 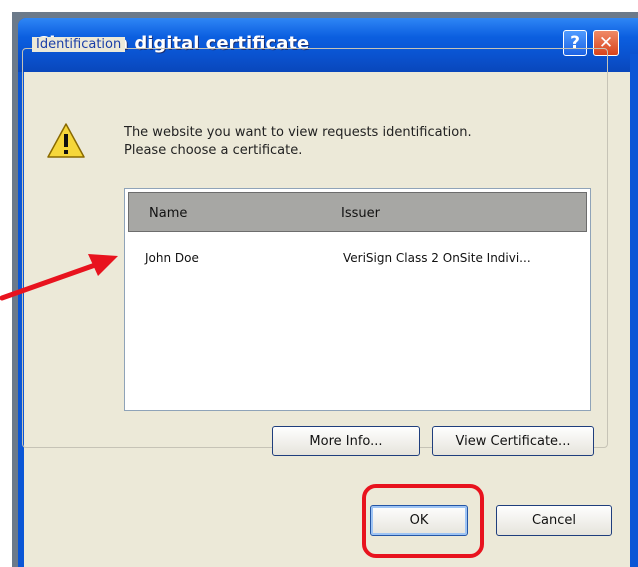 What do you see at coordinates (168, 213) in the screenshot?
I see `column-header-name: Name` at bounding box center [168, 213].